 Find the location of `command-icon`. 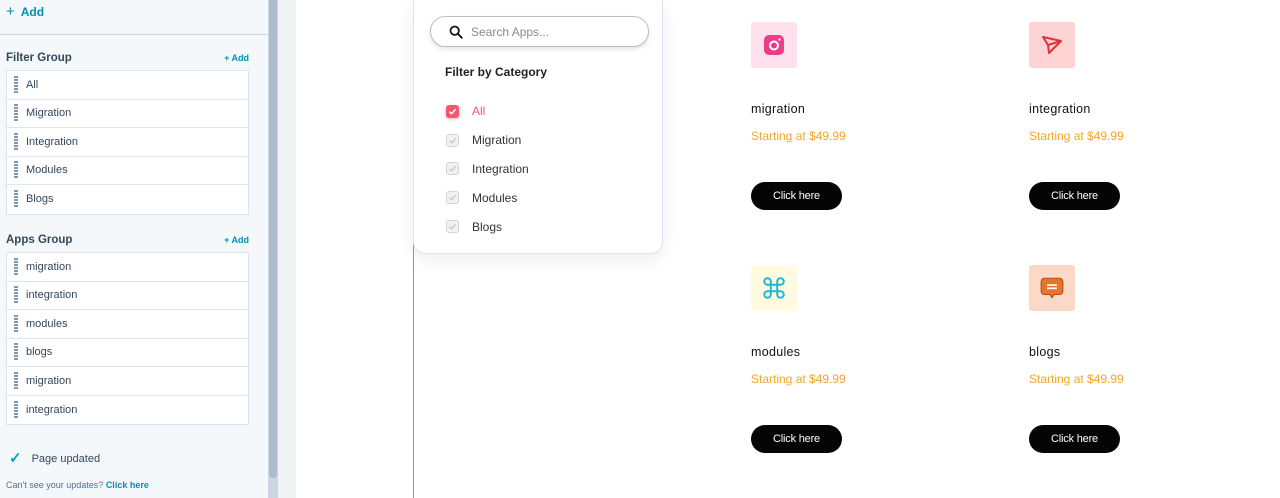

command-icon is located at coordinates (774, 288).